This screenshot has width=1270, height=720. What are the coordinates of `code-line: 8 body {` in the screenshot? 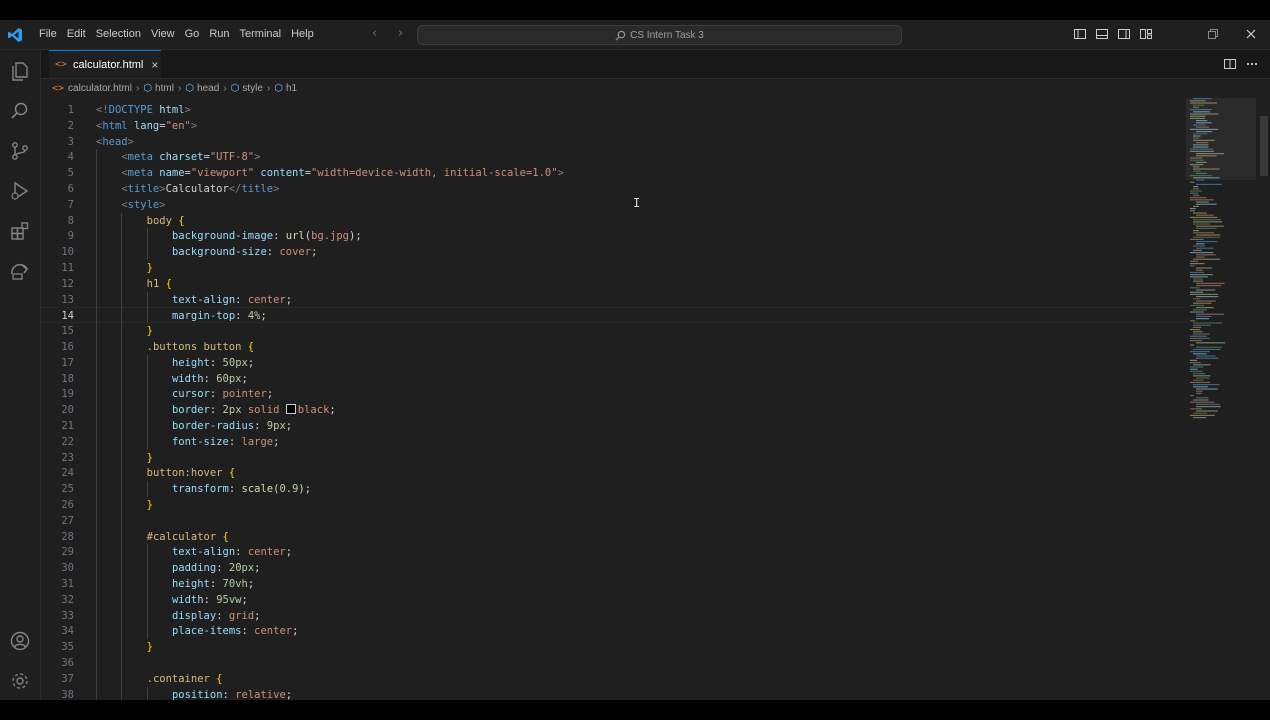 It's located at (613, 221).